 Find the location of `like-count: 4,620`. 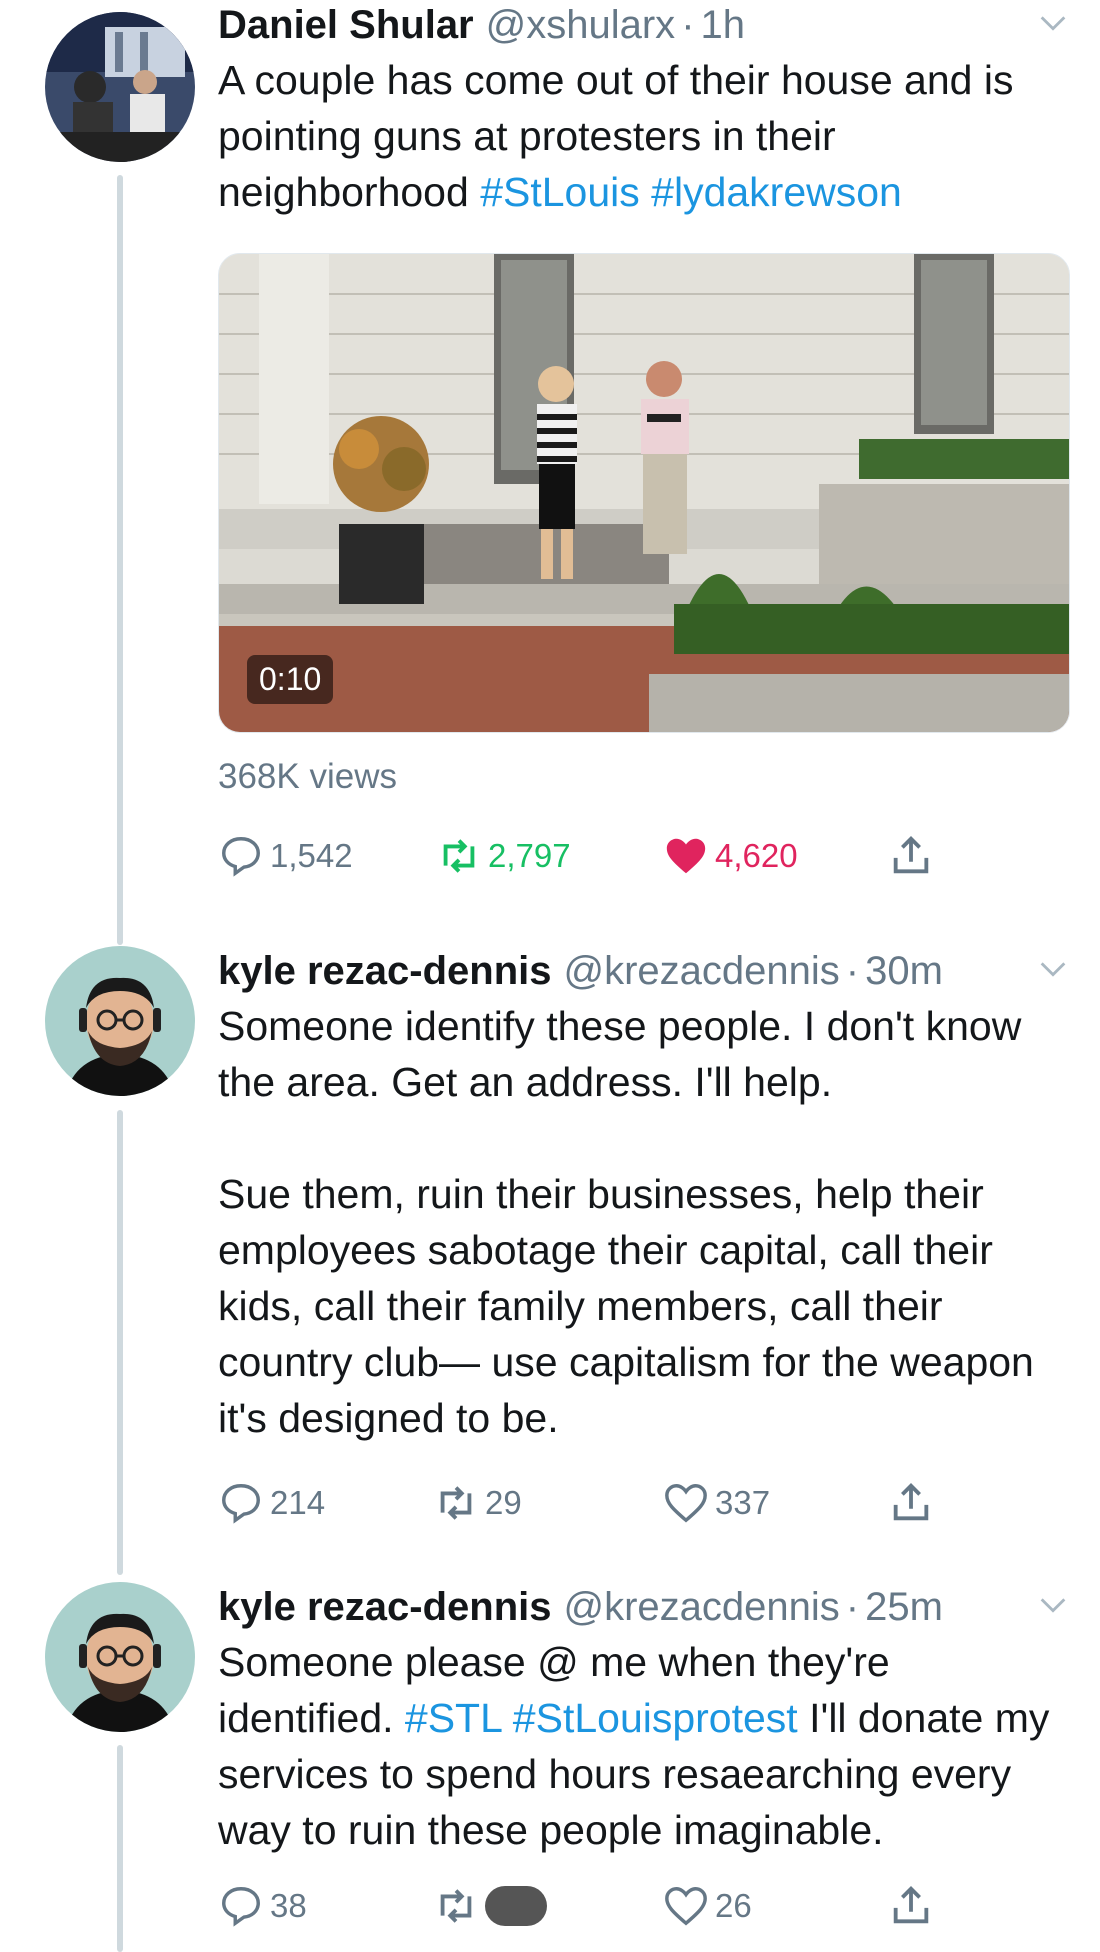

like-count: 4,620 is located at coordinates (756, 855).